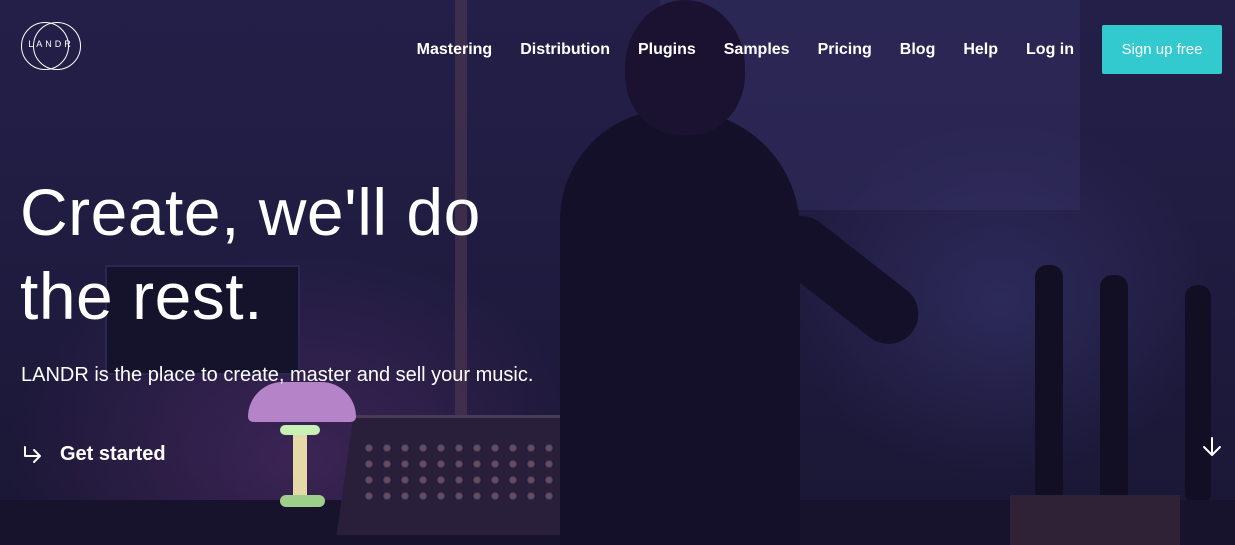 This screenshot has height=545, width=1235. What do you see at coordinates (300, 430) in the screenshot?
I see `lamp-glow` at bounding box center [300, 430].